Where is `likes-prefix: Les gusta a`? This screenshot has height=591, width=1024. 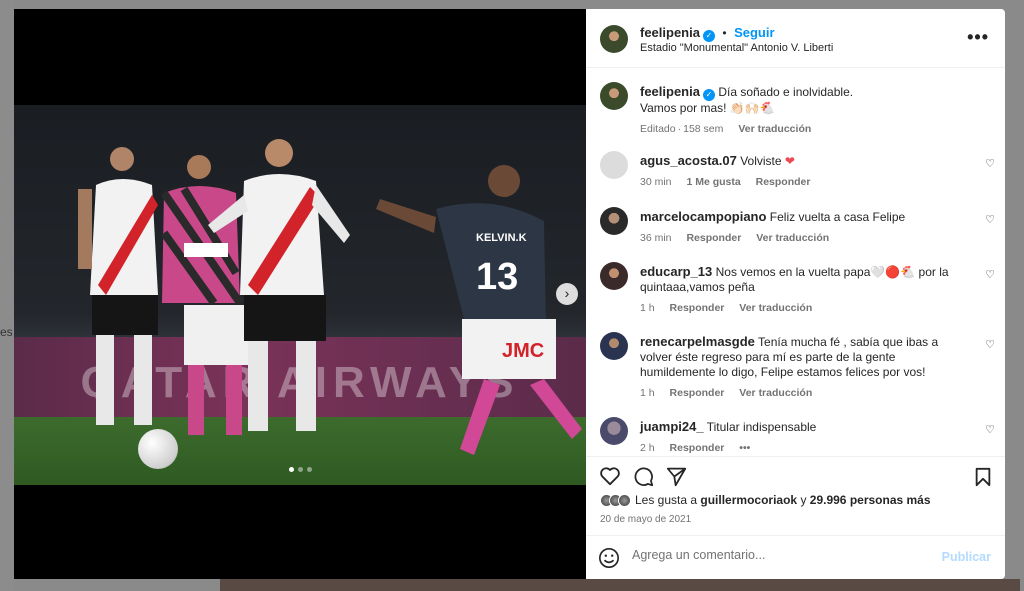 likes-prefix: Les gusta a is located at coordinates (666, 500).